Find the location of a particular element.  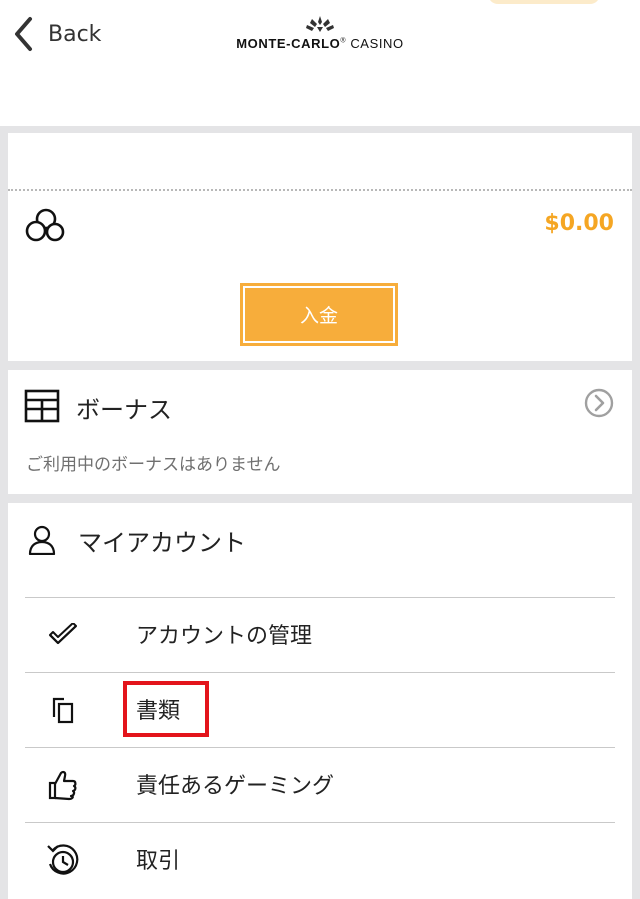

logo-text: MONTE-CARLO® CASINO is located at coordinates (320, 43).